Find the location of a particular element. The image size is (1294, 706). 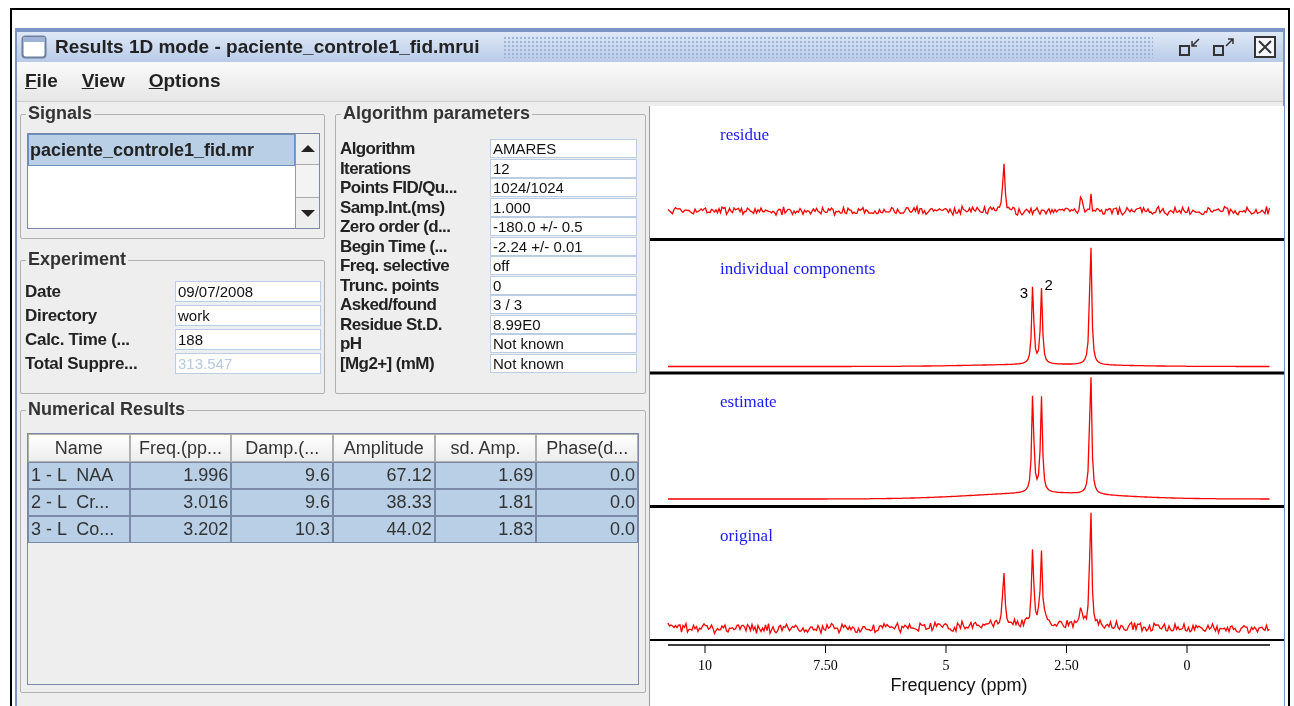

table-cell: 3.016 is located at coordinates (180, 502).